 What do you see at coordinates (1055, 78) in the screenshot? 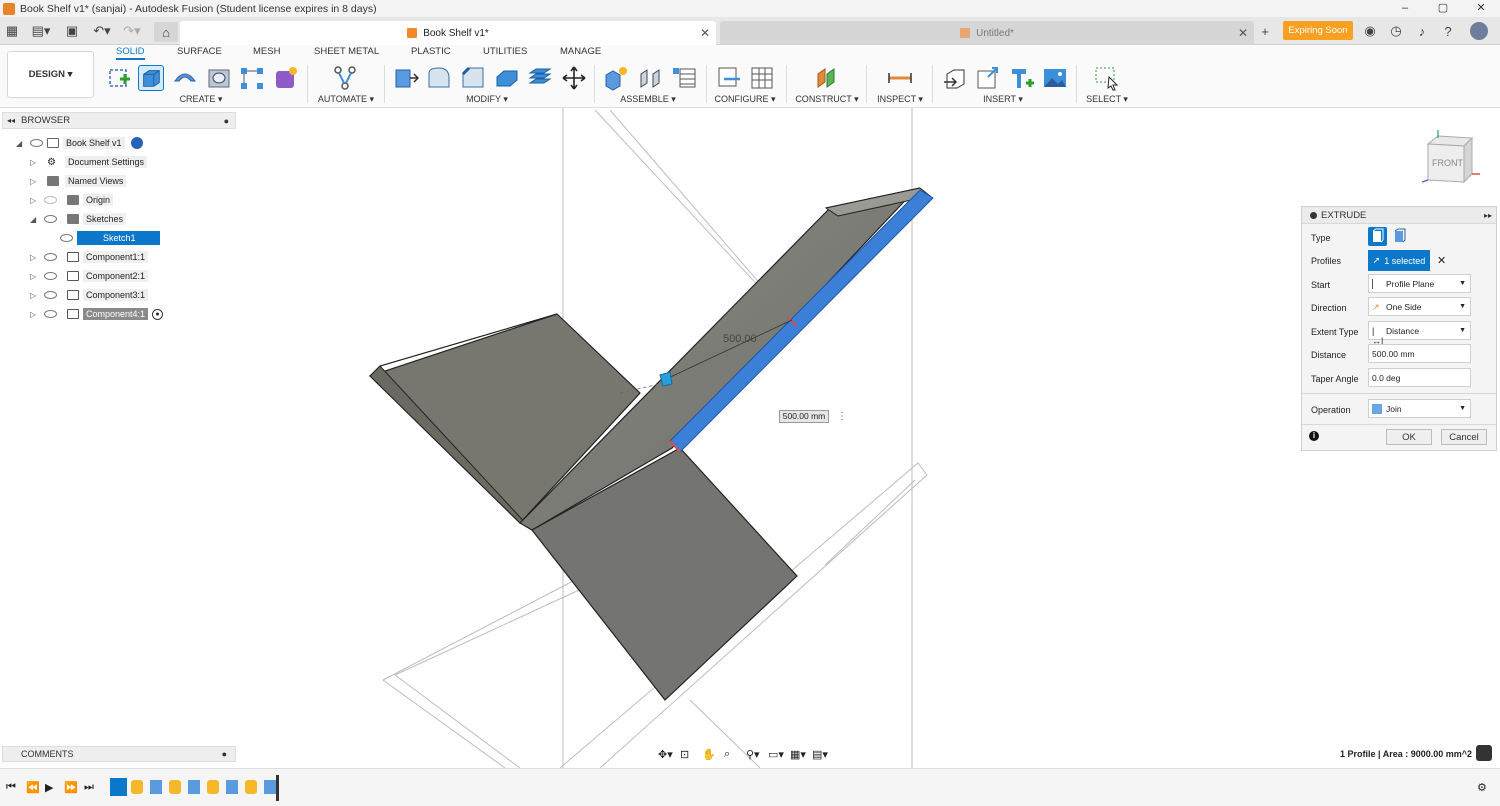
I see `canvas-image-icon` at bounding box center [1055, 78].